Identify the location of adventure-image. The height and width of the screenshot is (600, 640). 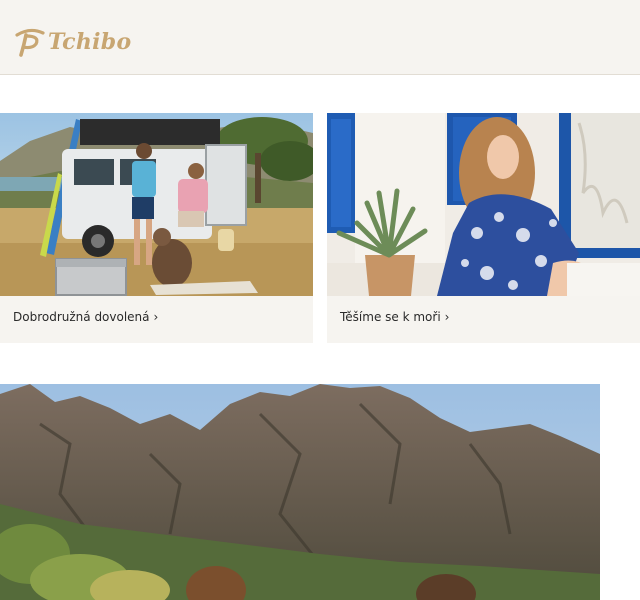
(156, 204).